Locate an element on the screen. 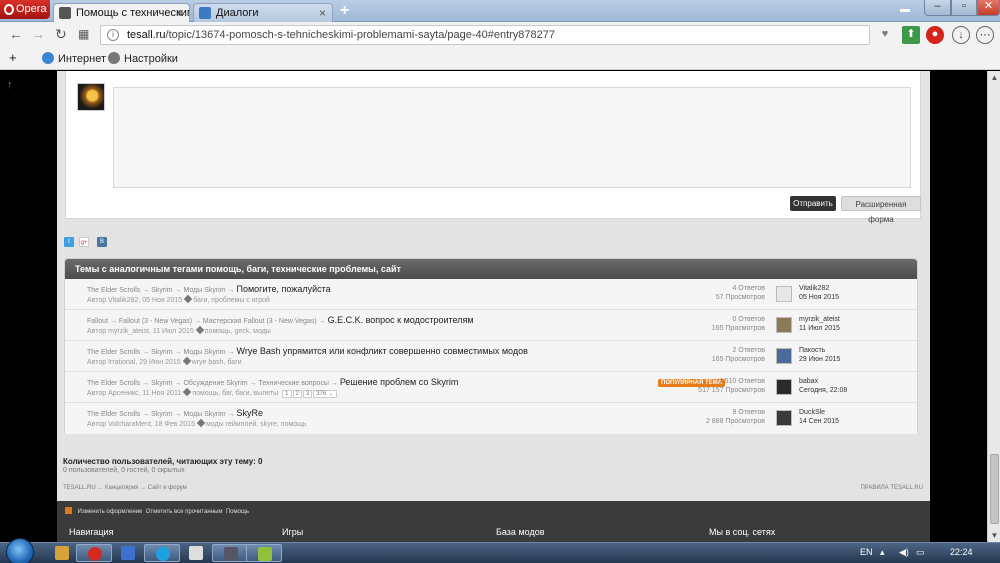  extension-icon: ⬆ is located at coordinates (911, 35).